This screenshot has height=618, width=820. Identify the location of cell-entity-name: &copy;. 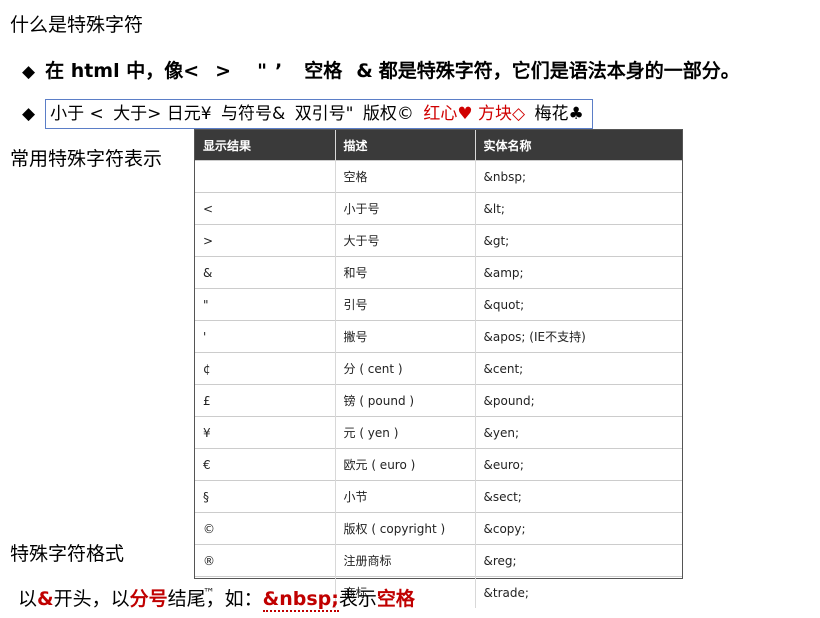
(578, 528).